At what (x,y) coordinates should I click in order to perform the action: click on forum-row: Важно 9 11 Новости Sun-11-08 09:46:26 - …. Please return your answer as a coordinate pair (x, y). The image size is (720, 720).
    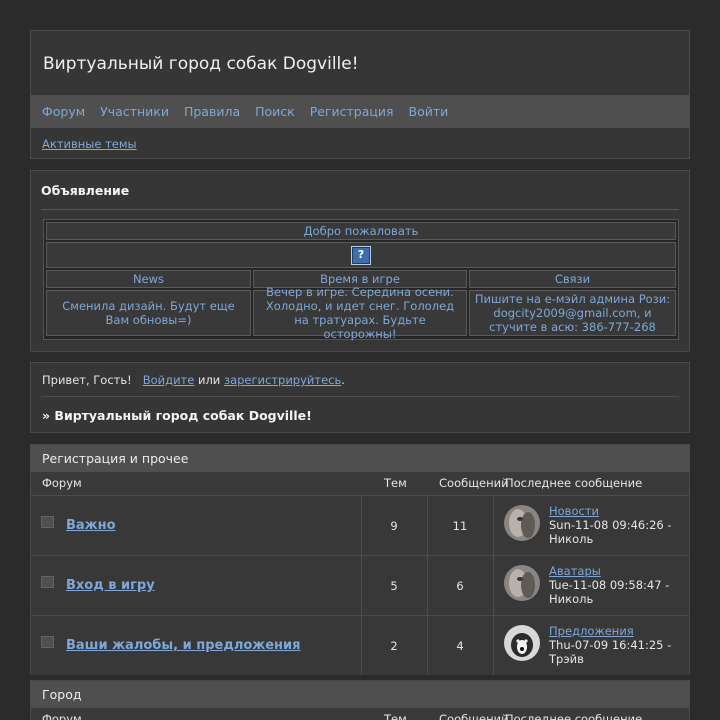
    Looking at the image, I should click on (360, 525).